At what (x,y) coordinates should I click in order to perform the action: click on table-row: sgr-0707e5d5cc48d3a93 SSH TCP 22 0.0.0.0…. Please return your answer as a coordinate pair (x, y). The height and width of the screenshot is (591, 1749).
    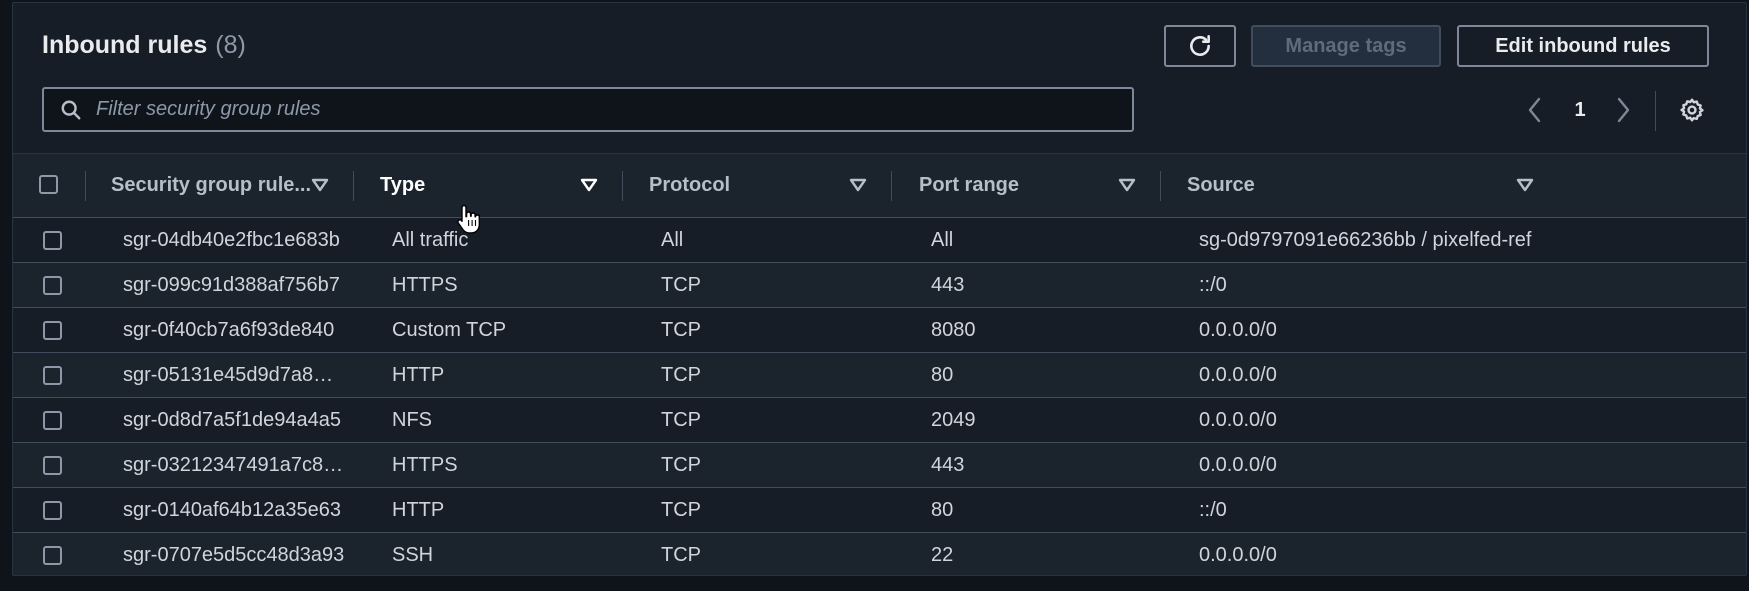
    Looking at the image, I should click on (879, 554).